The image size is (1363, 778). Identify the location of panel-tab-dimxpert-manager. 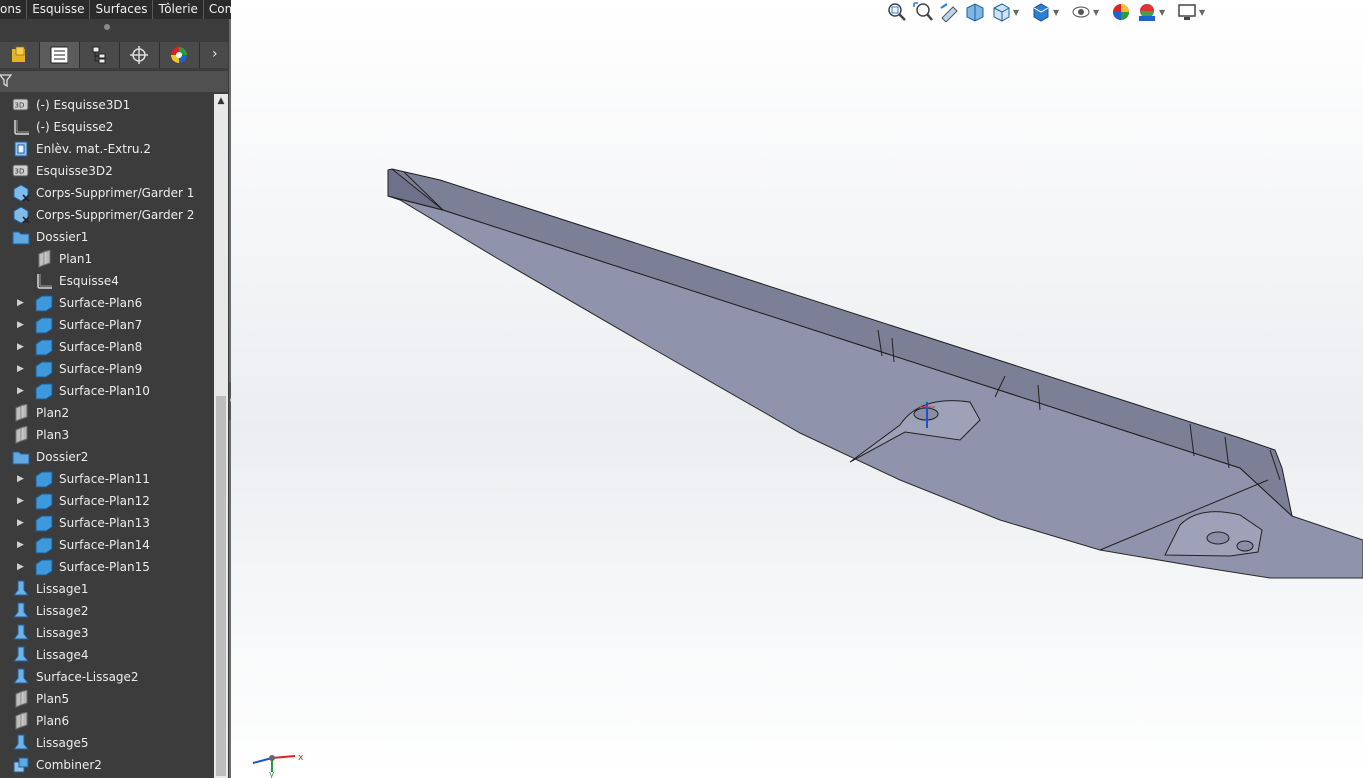
(140, 55).